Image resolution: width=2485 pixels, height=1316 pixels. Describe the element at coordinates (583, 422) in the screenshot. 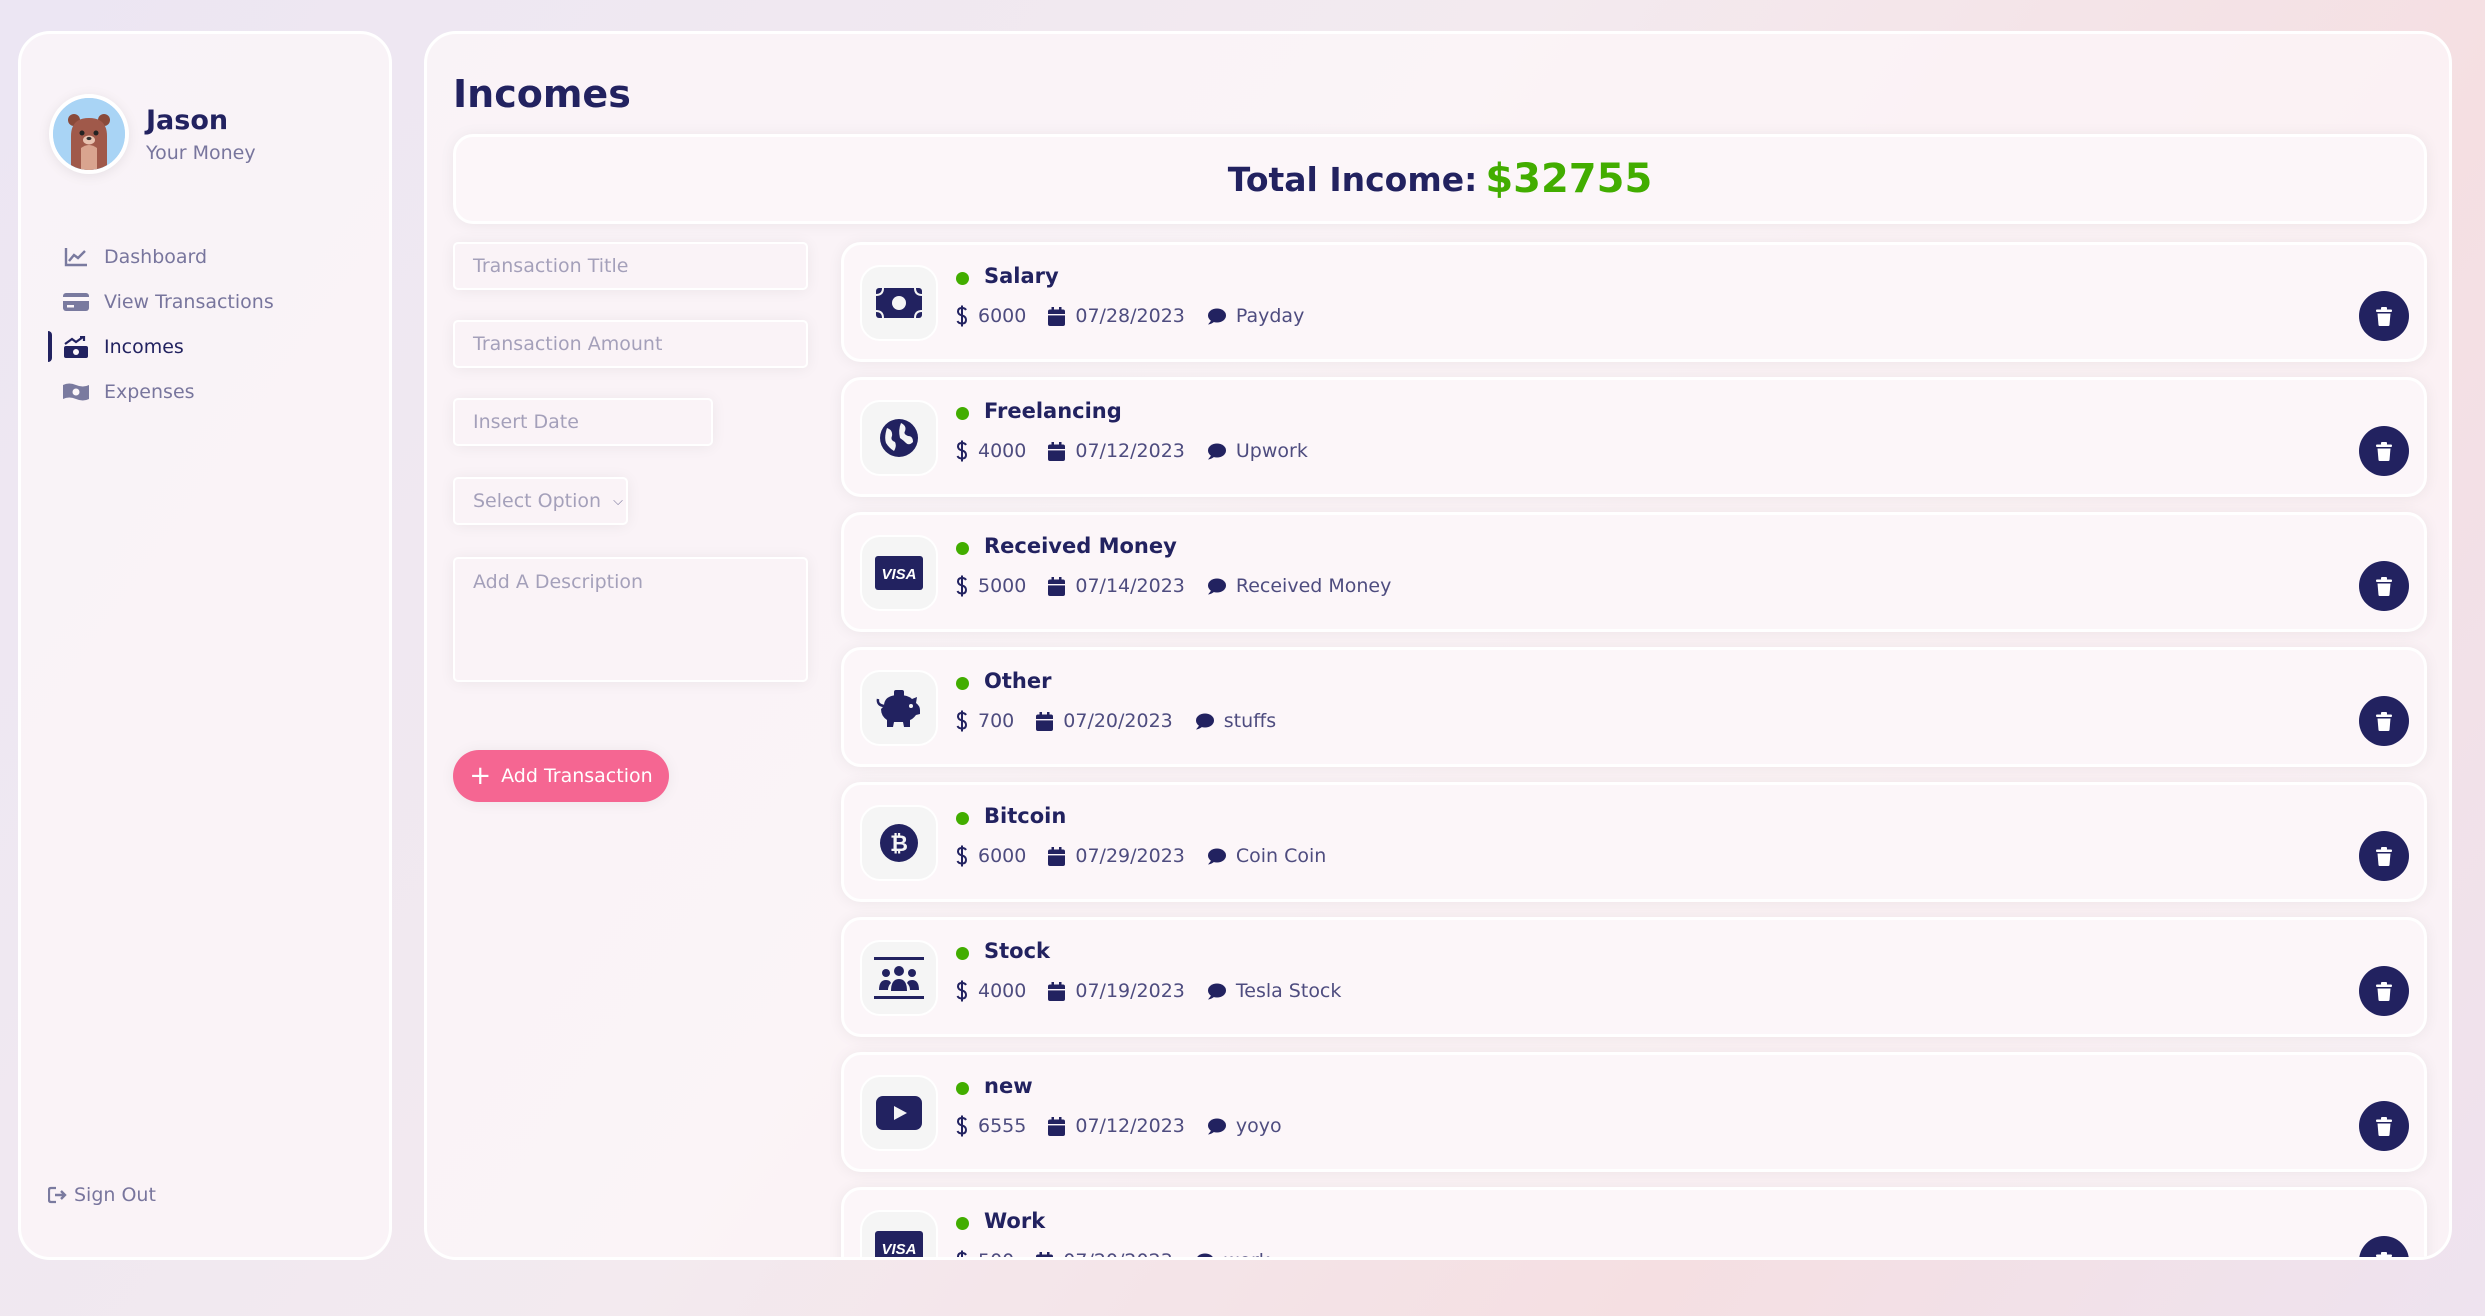

I see `date-input: Insert Date` at that location.